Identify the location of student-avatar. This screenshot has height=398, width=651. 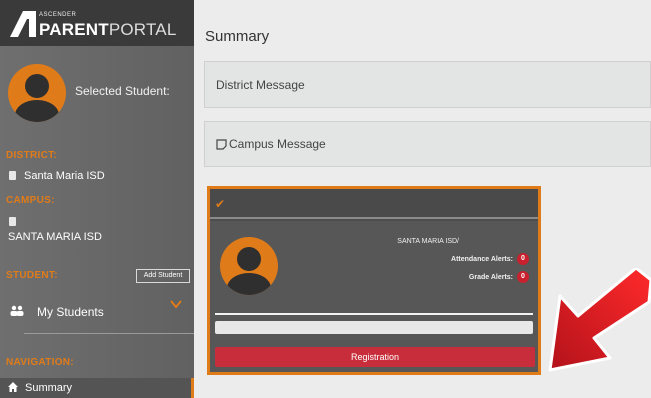
(249, 266).